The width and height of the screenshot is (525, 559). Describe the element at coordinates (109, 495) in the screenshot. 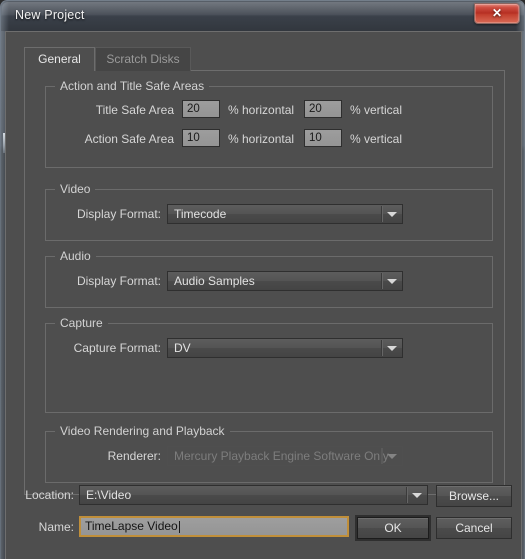

I see `location-value: E:\Video` at that location.